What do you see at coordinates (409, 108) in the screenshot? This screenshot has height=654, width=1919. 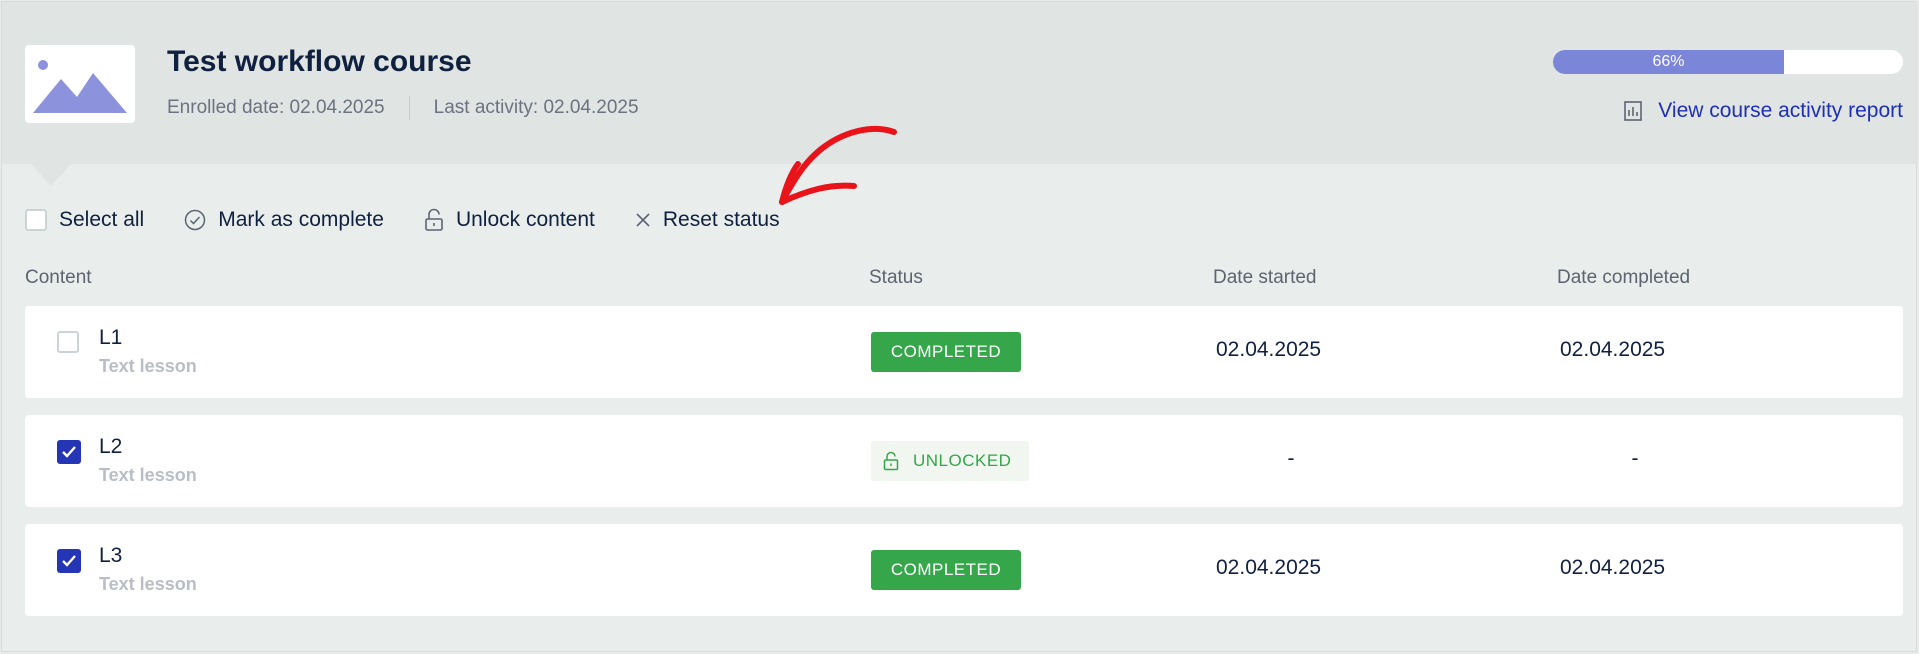 I see `meta-divider` at bounding box center [409, 108].